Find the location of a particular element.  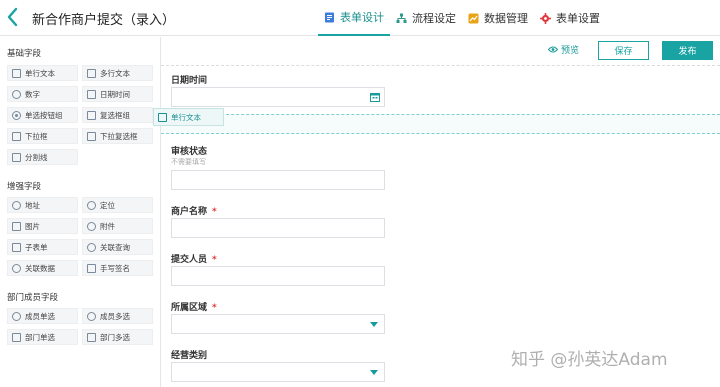

field-member-multi: 成员多选 is located at coordinates (117, 316).